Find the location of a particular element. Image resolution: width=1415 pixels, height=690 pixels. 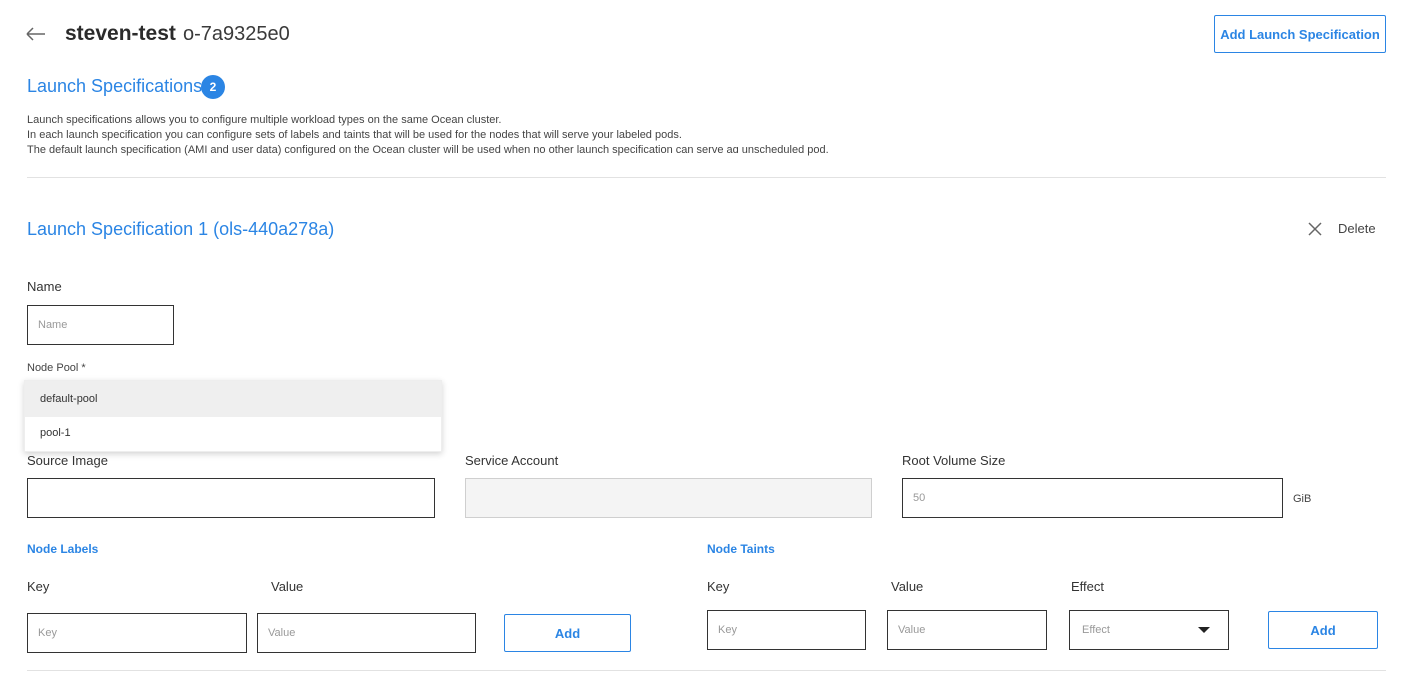

node-pool-label: Node Pool * is located at coordinates (56, 368).